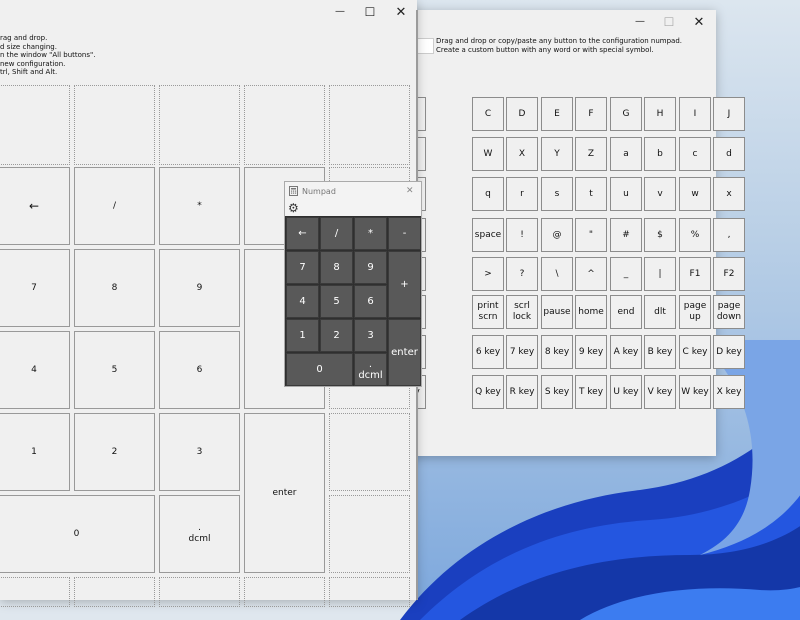  Describe the element at coordinates (695, 392) in the screenshot. I see `available-button: W key` at that location.